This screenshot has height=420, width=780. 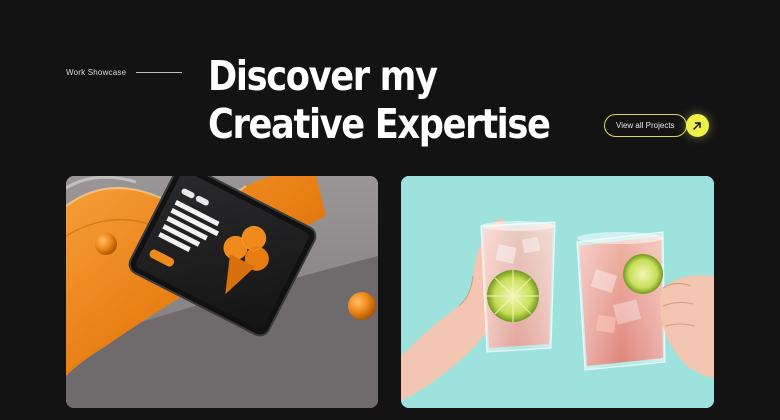 I want to click on view-all-projects-link: View all Projects, so click(x=656, y=125).